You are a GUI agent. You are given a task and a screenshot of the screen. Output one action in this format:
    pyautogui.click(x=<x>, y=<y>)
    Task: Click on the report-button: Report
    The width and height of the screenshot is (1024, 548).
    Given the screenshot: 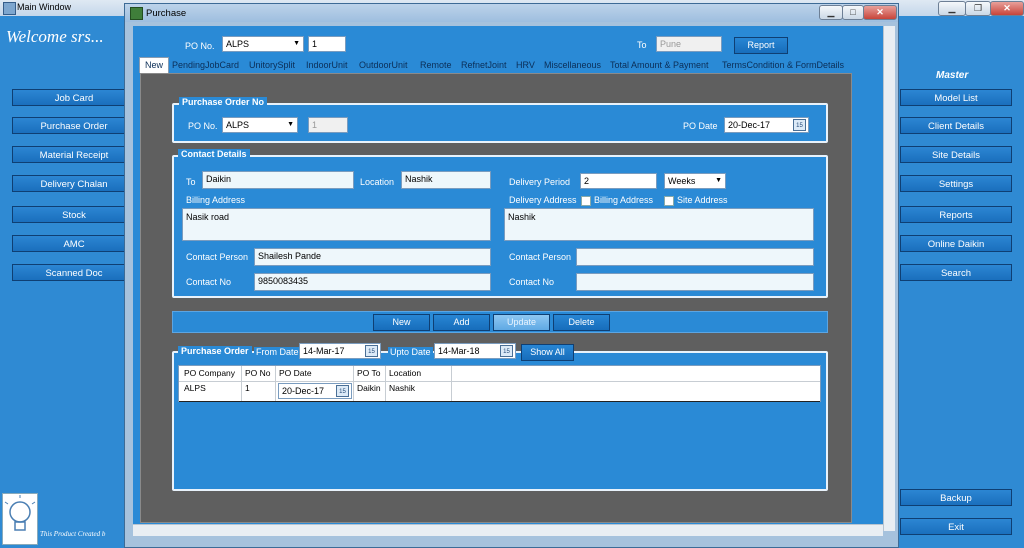 What is the action you would take?
    pyautogui.click(x=761, y=45)
    